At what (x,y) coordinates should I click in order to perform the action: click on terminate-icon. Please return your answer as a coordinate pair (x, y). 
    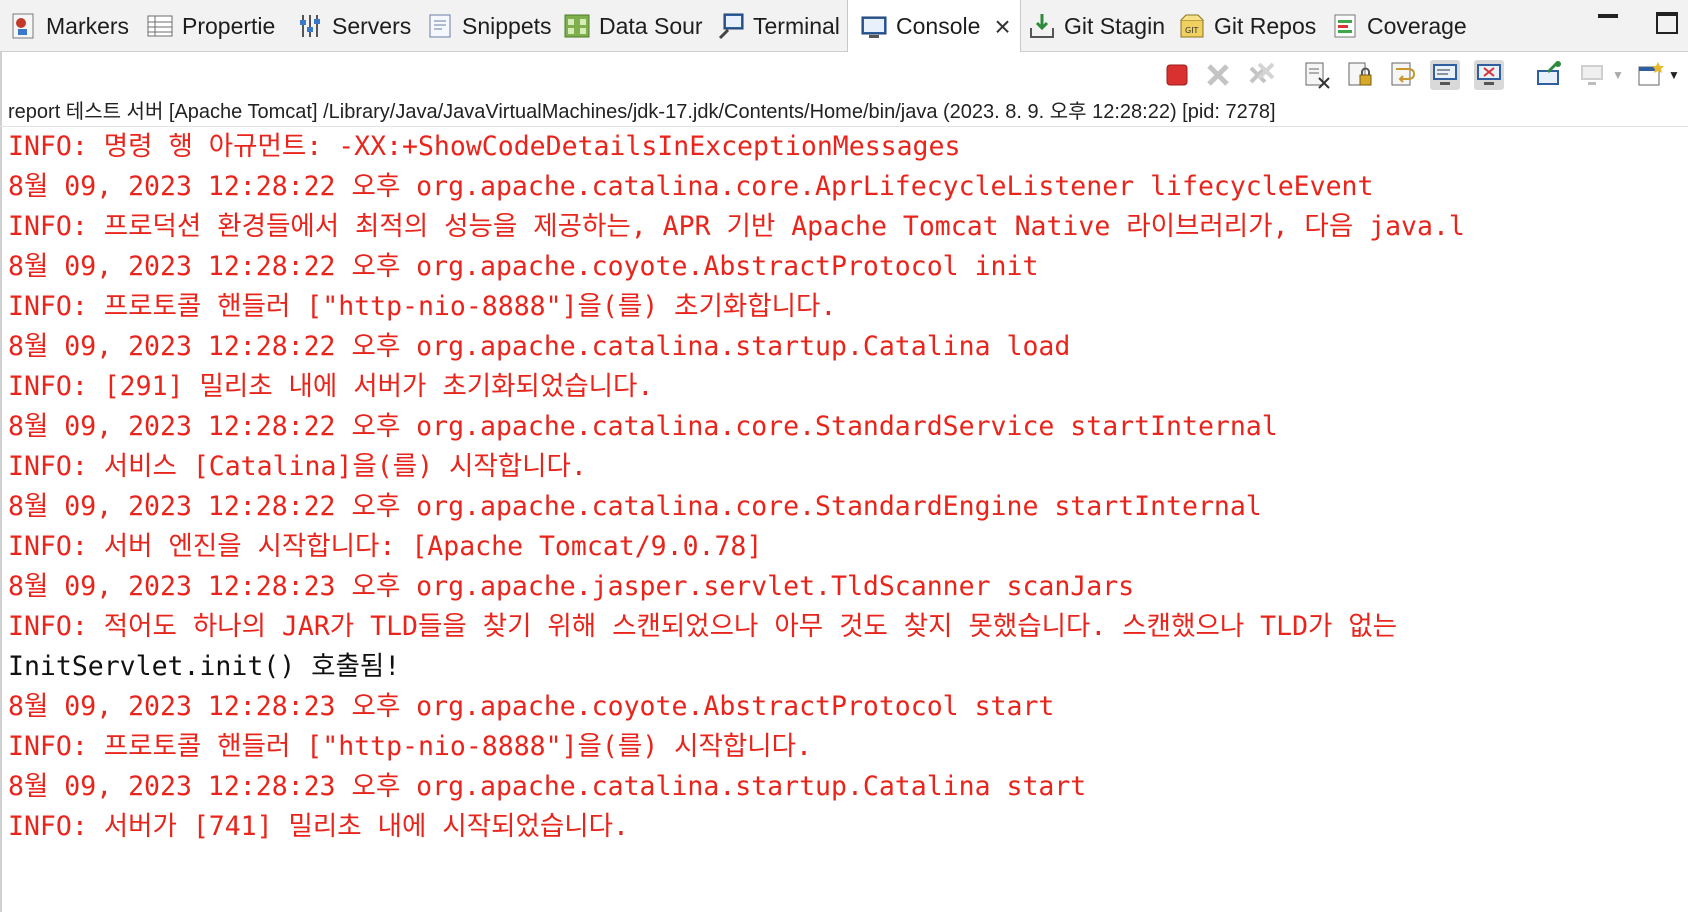
    Looking at the image, I should click on (1177, 75).